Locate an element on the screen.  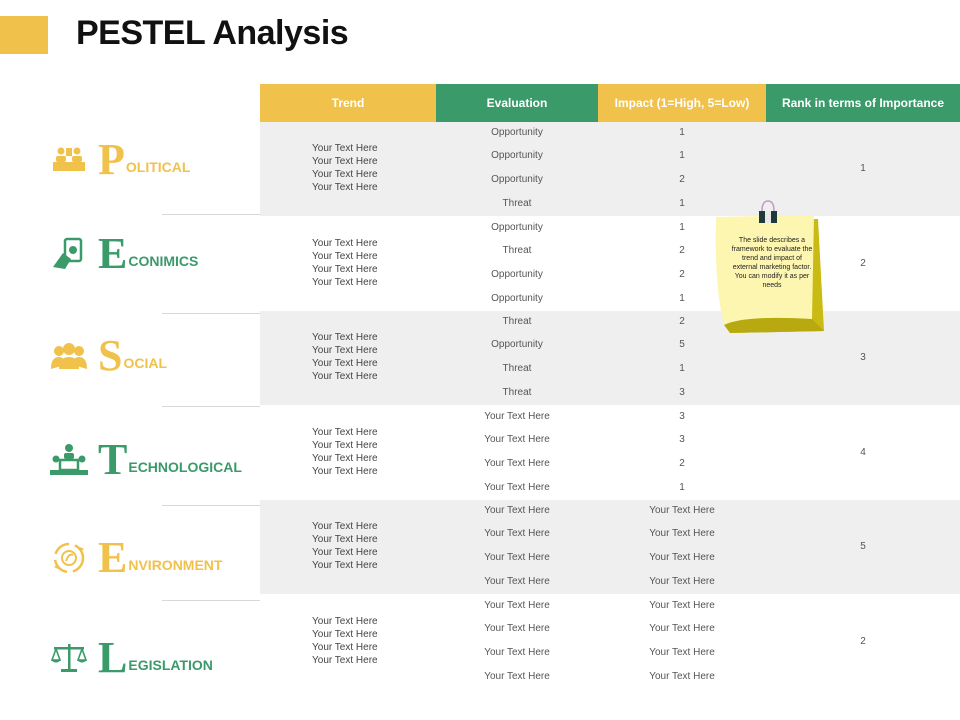
rank-cell: 2 is located at coordinates (863, 641).